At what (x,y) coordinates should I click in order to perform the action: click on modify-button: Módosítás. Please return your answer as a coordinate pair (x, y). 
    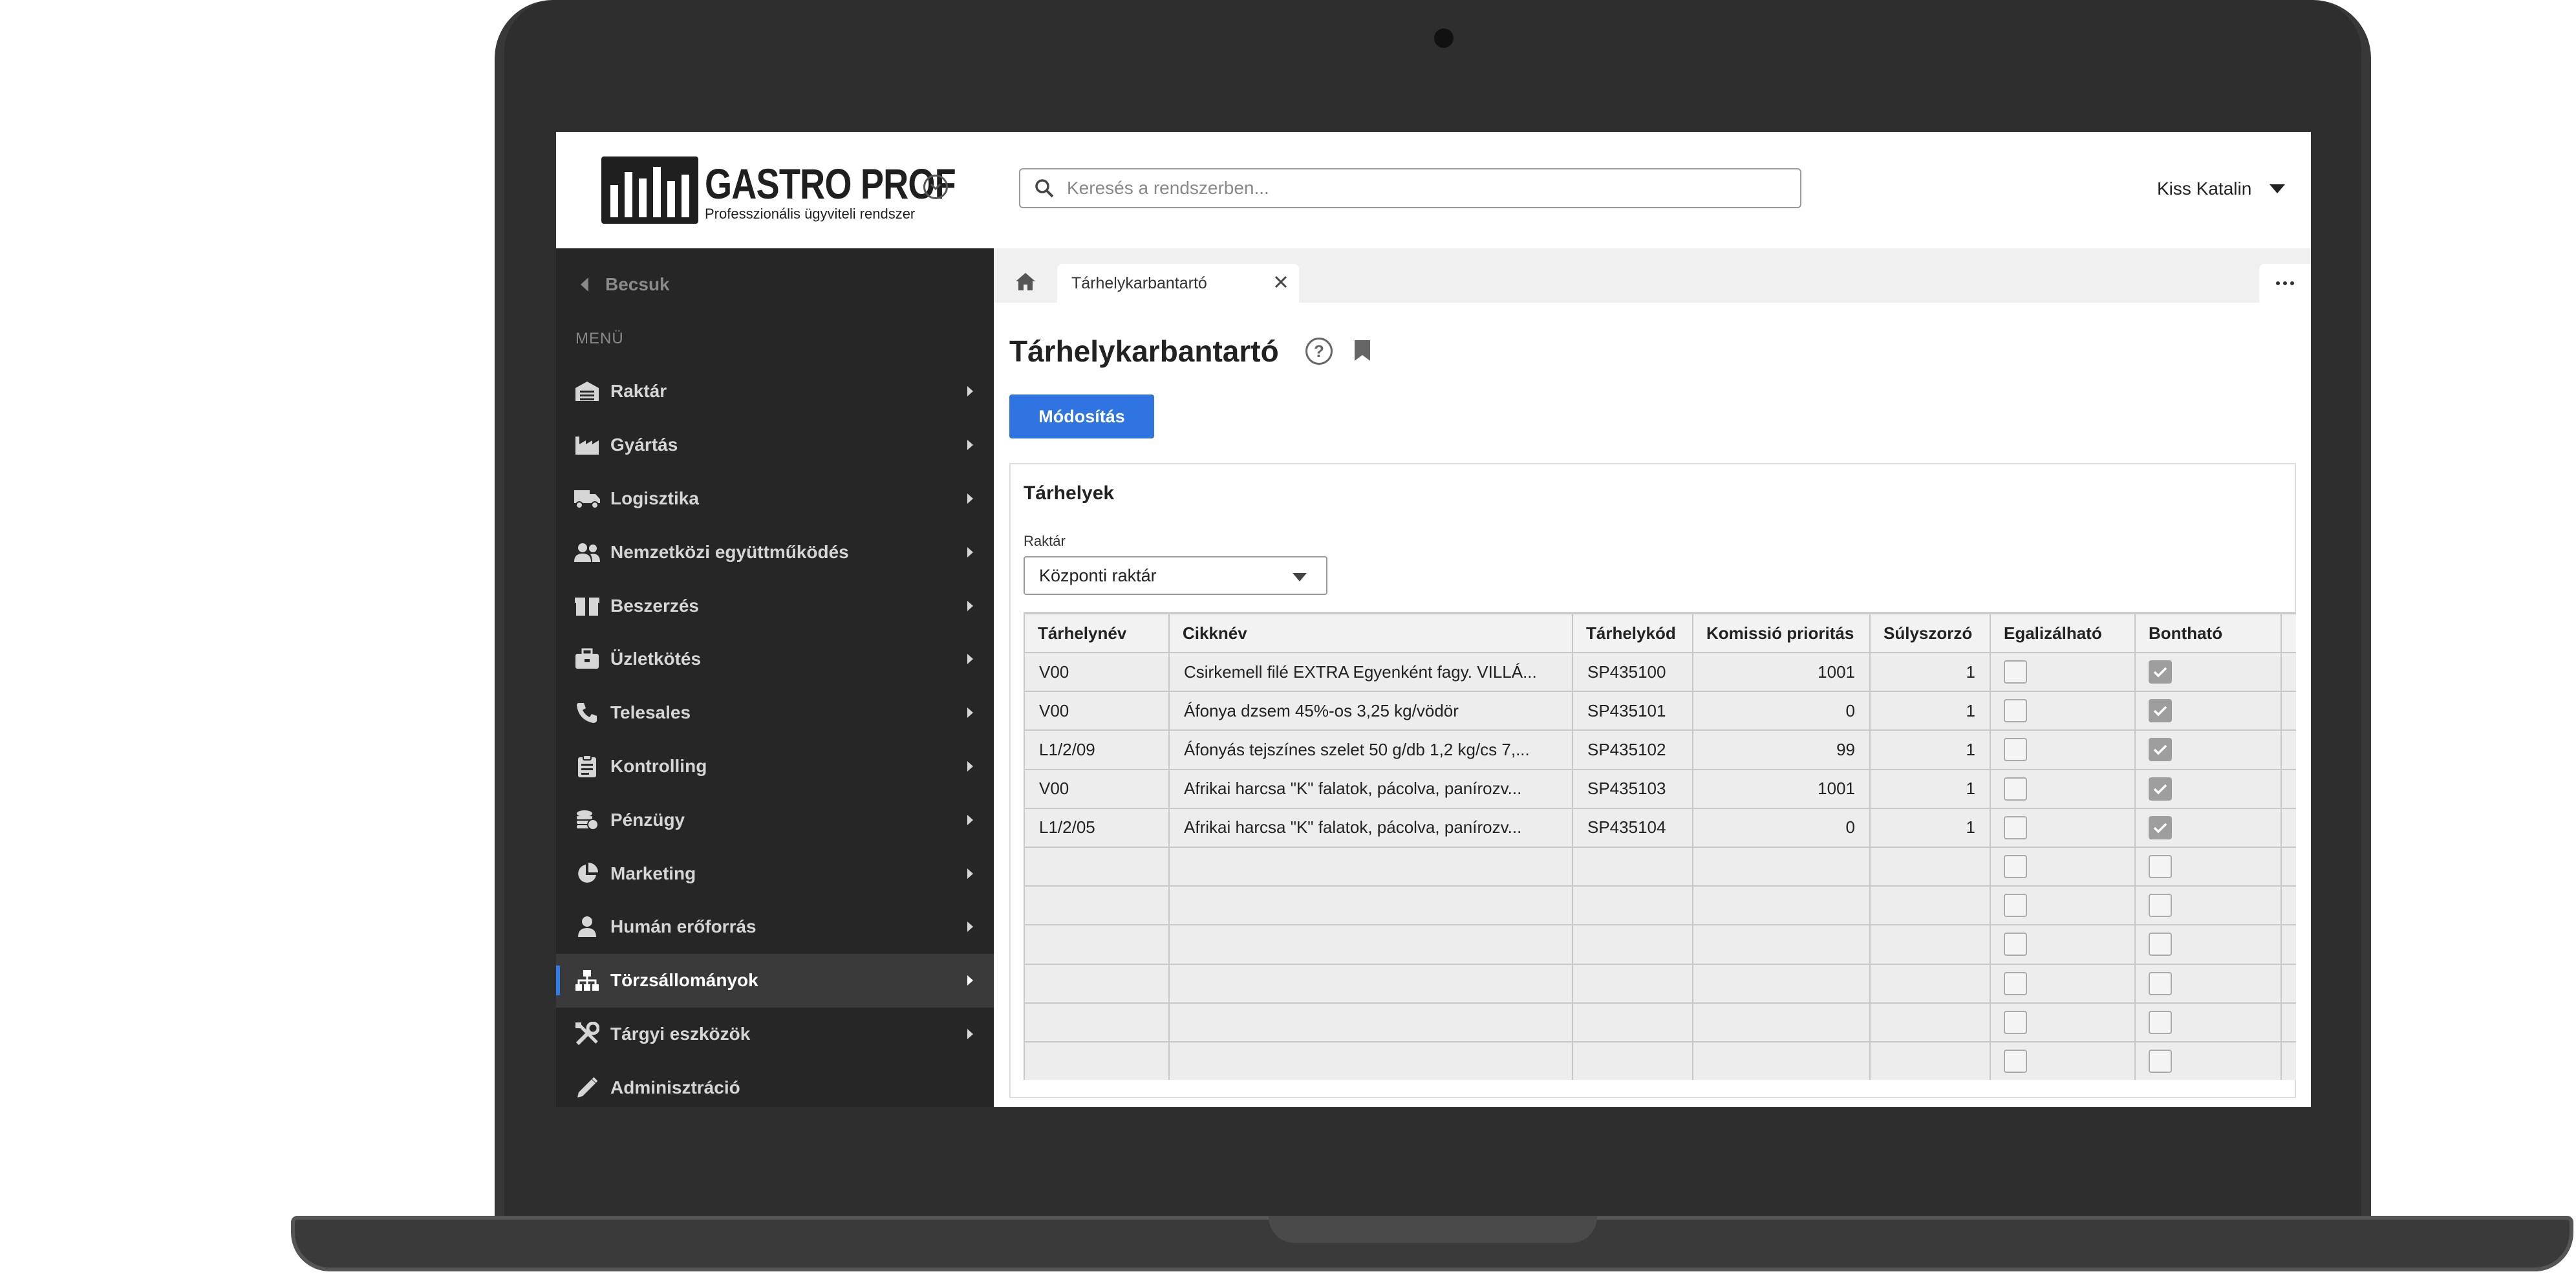
    Looking at the image, I should click on (1081, 416).